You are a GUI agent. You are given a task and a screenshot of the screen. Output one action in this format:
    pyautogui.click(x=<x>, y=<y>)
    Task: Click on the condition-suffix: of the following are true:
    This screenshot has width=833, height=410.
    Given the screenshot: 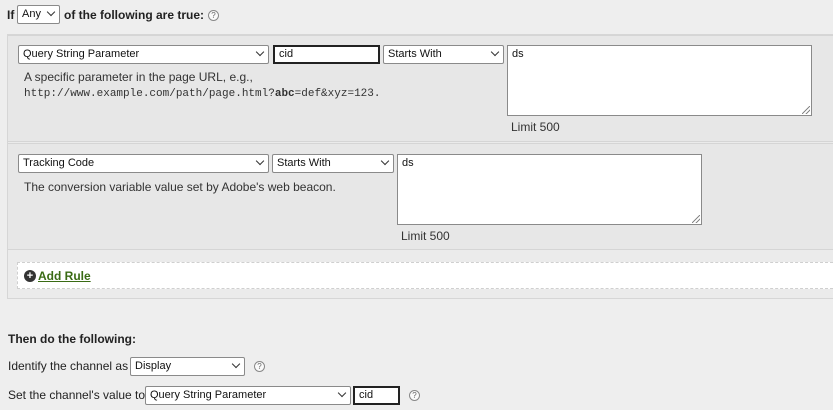 What is the action you would take?
    pyautogui.click(x=134, y=15)
    